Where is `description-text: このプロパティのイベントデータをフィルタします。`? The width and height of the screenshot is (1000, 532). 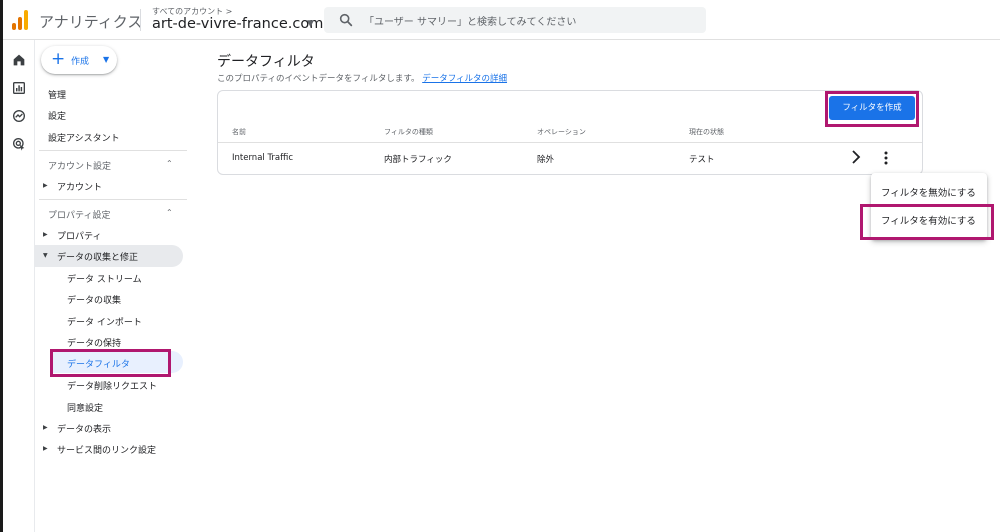
description-text: このプロパティのイベントデータをフィルタします。 is located at coordinates (318, 79).